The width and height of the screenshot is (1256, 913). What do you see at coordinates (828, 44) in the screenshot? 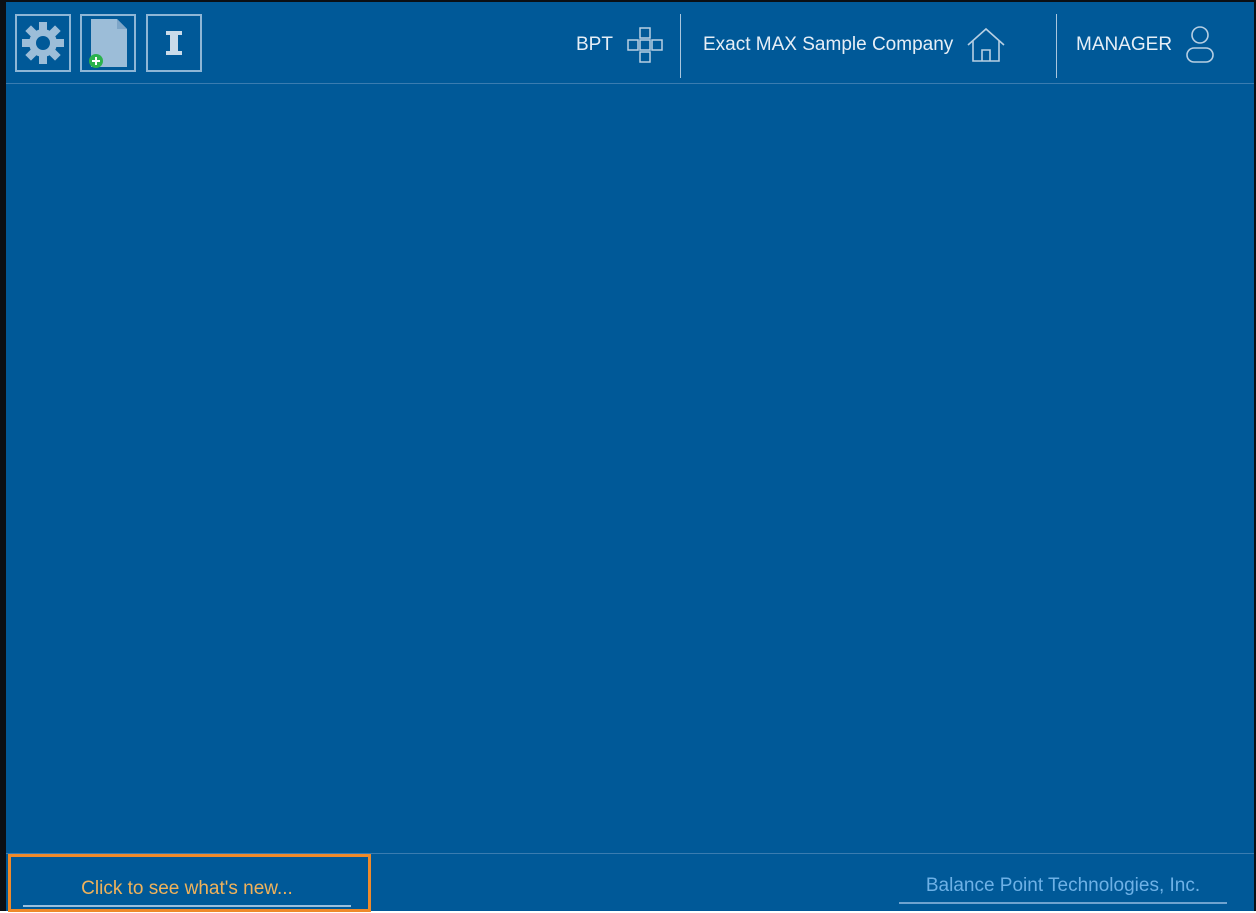
I see `company-label: Exact MAX Sample Company` at bounding box center [828, 44].